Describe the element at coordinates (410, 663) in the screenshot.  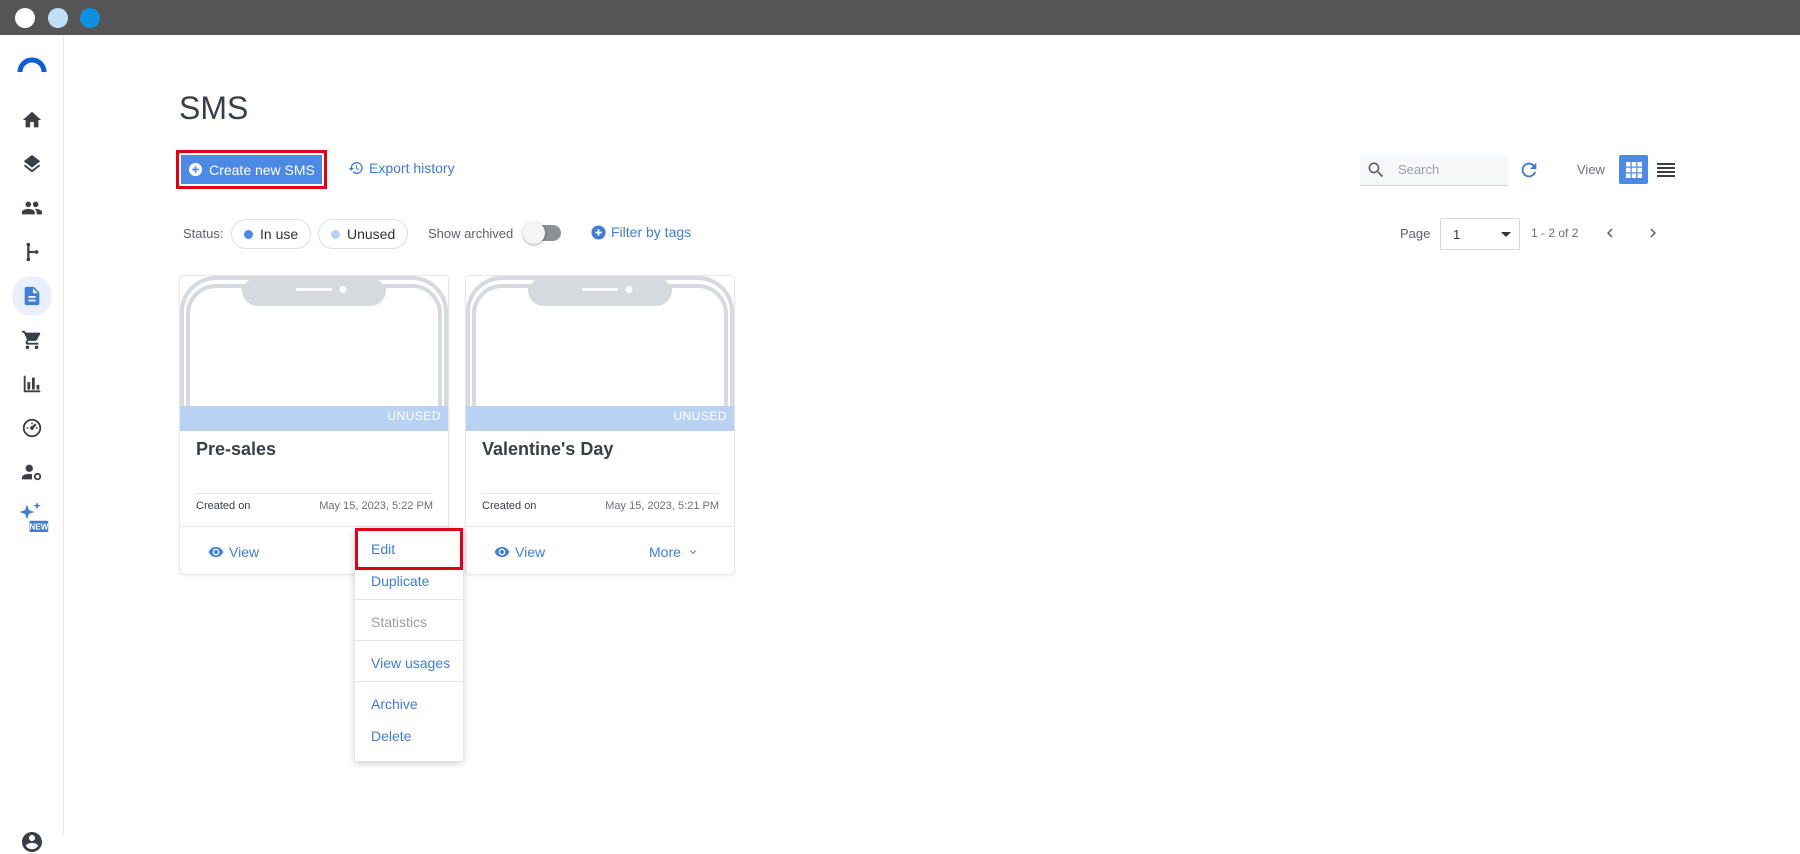
I see `menu-item-view-usages: View usages` at that location.